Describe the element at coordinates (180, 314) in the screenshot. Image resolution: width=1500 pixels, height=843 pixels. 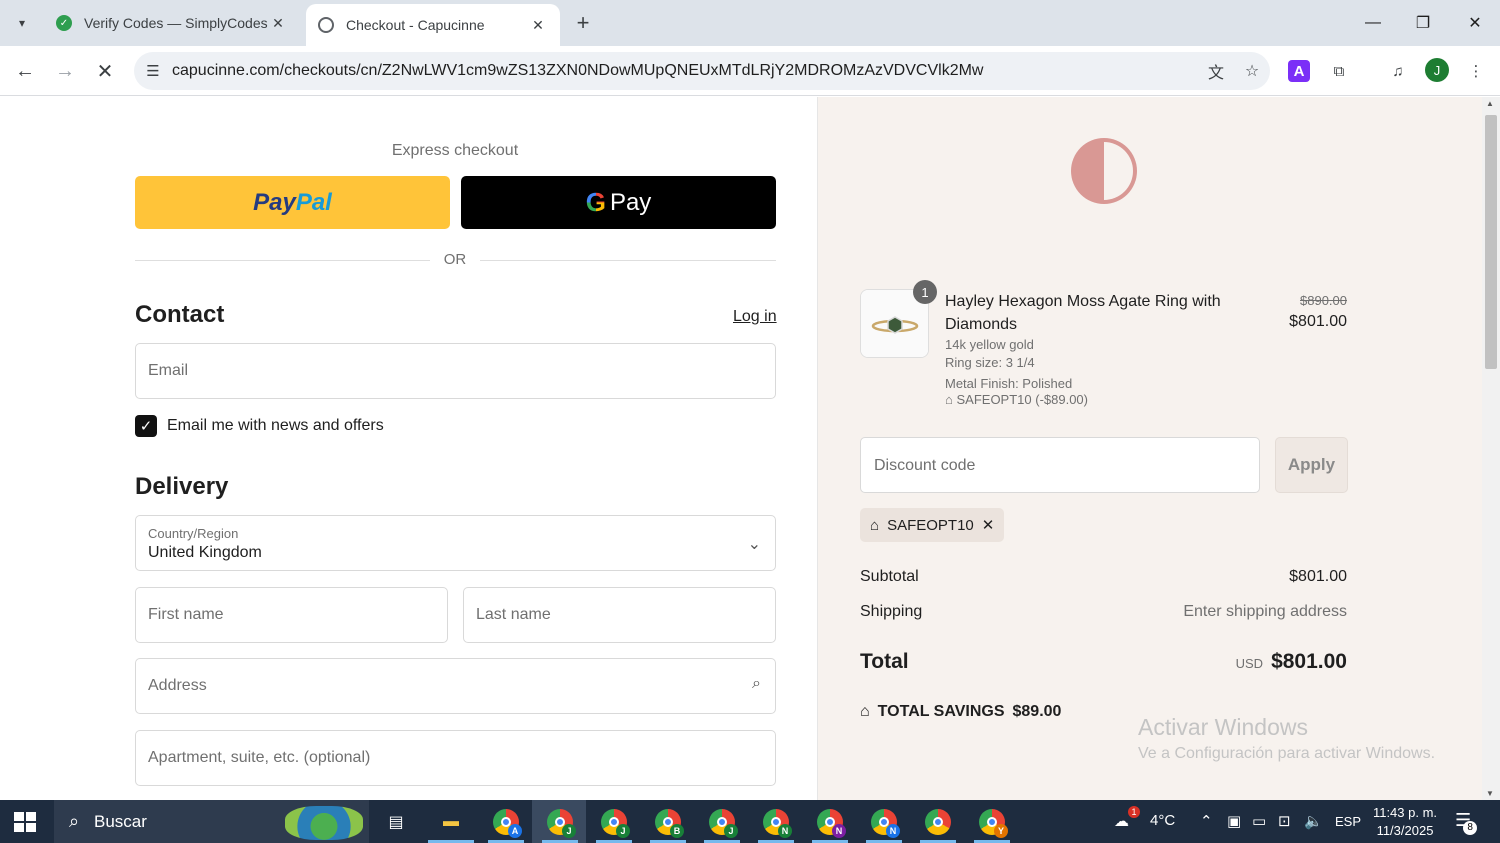
I see `contact-heading: Contact` at that location.